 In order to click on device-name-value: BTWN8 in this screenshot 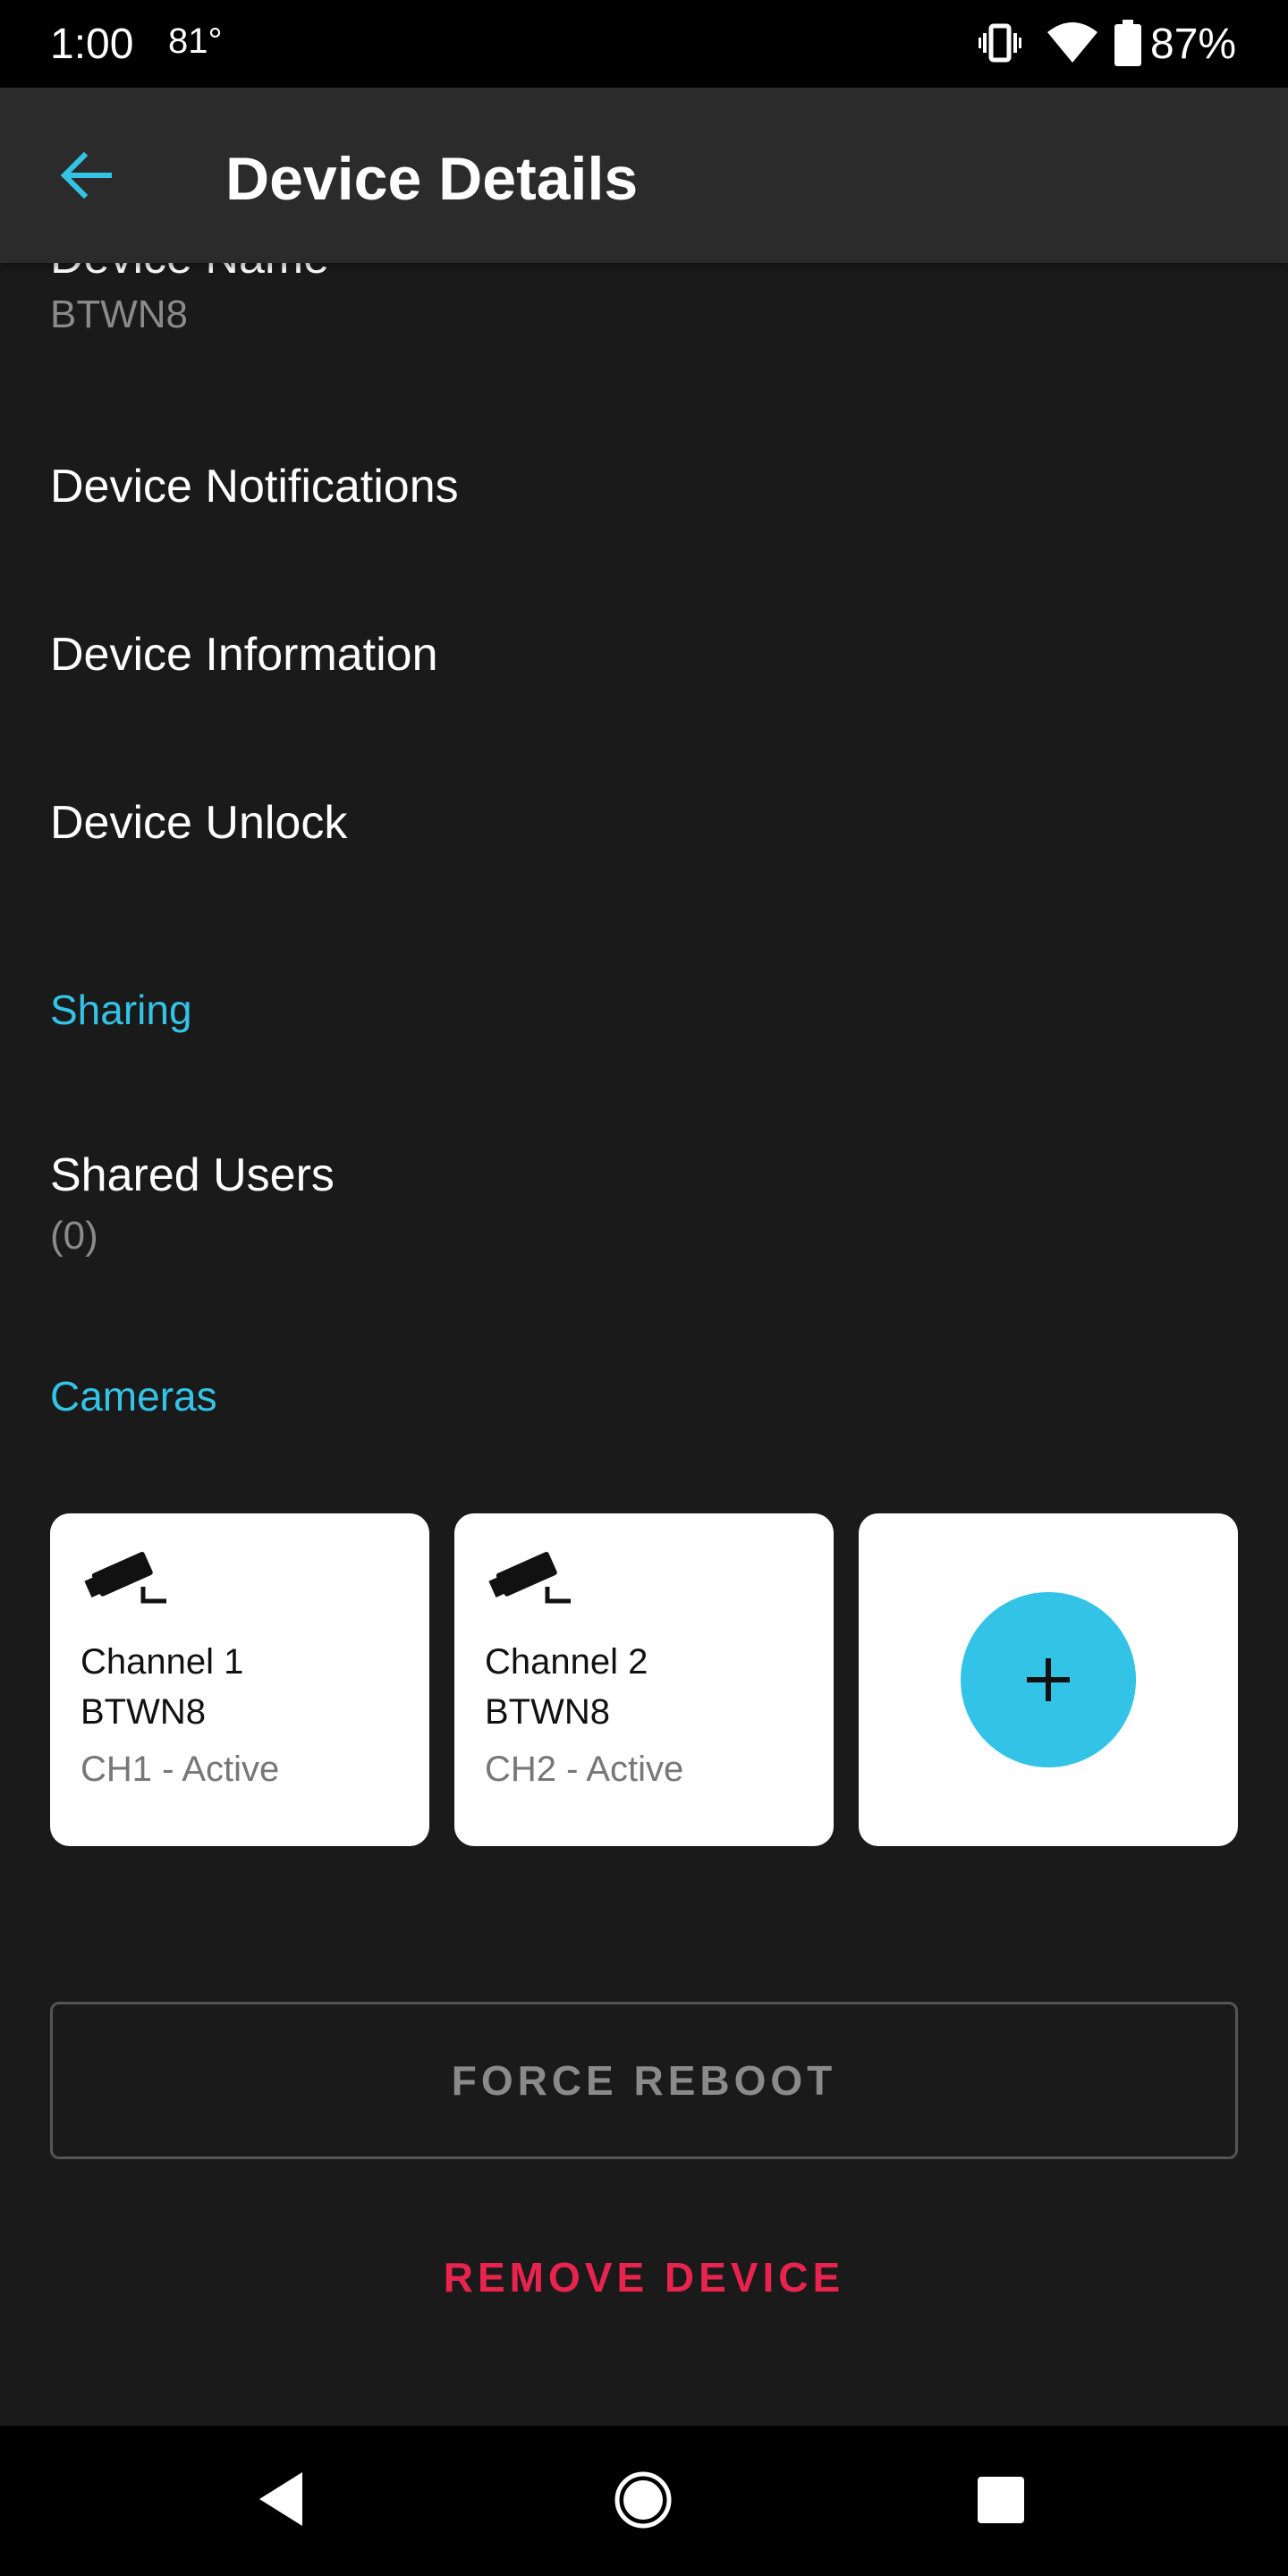, I will do `click(119, 314)`.